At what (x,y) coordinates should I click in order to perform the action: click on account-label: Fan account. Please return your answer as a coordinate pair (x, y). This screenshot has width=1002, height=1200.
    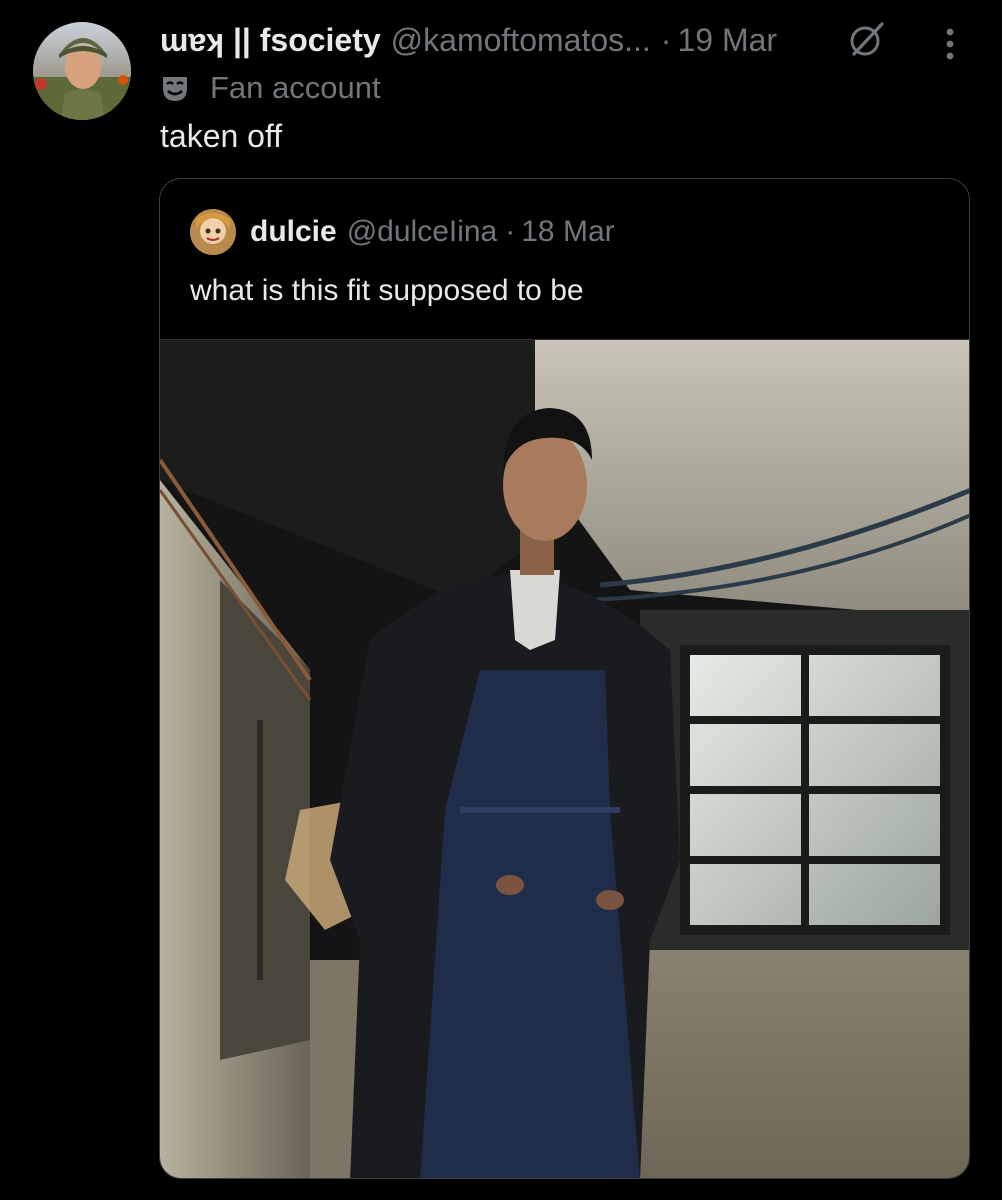
    Looking at the image, I should click on (270, 88).